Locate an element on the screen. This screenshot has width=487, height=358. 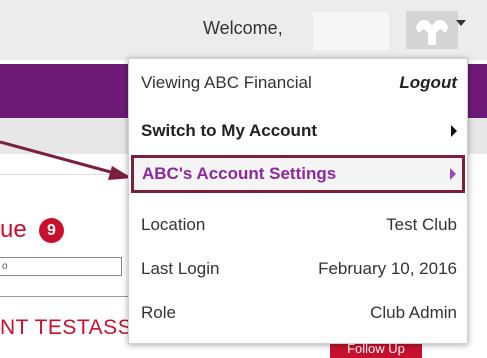
switch-account-label: Switch to My Account is located at coordinates (229, 130).